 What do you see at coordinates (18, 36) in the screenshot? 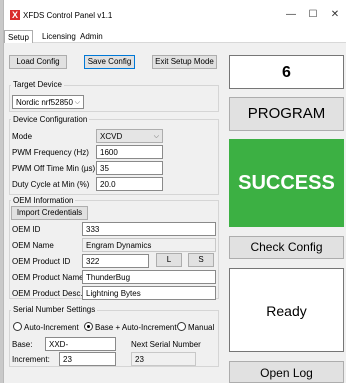
I see `tab-setup: Setup` at bounding box center [18, 36].